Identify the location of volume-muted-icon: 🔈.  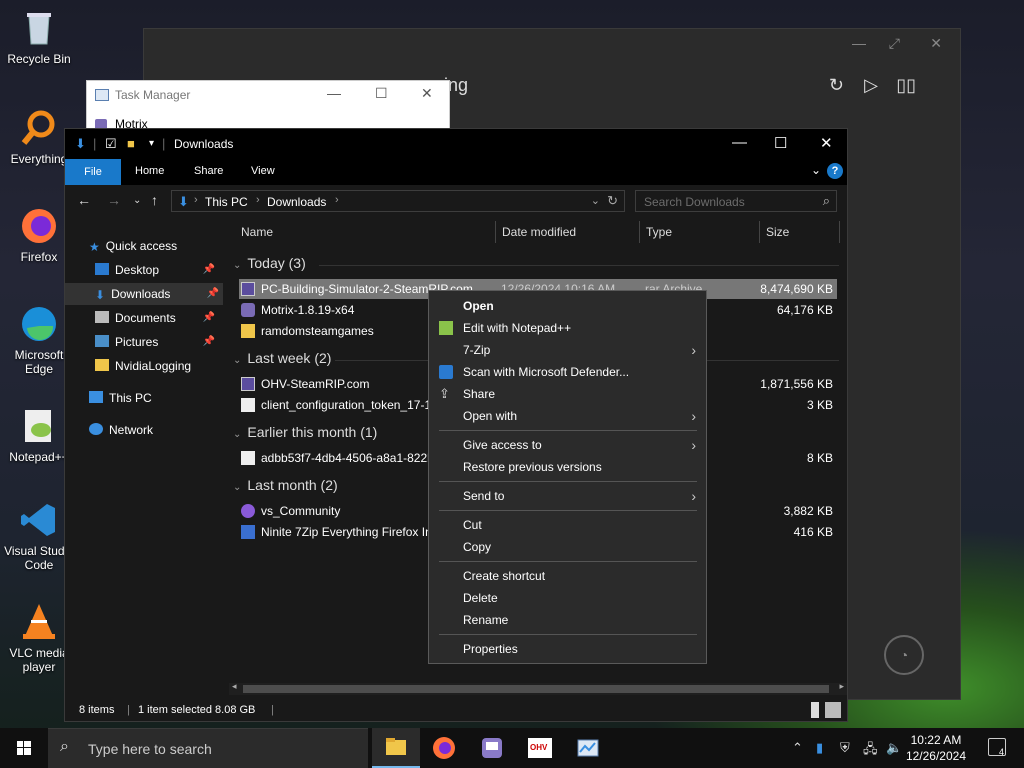
(894, 748).